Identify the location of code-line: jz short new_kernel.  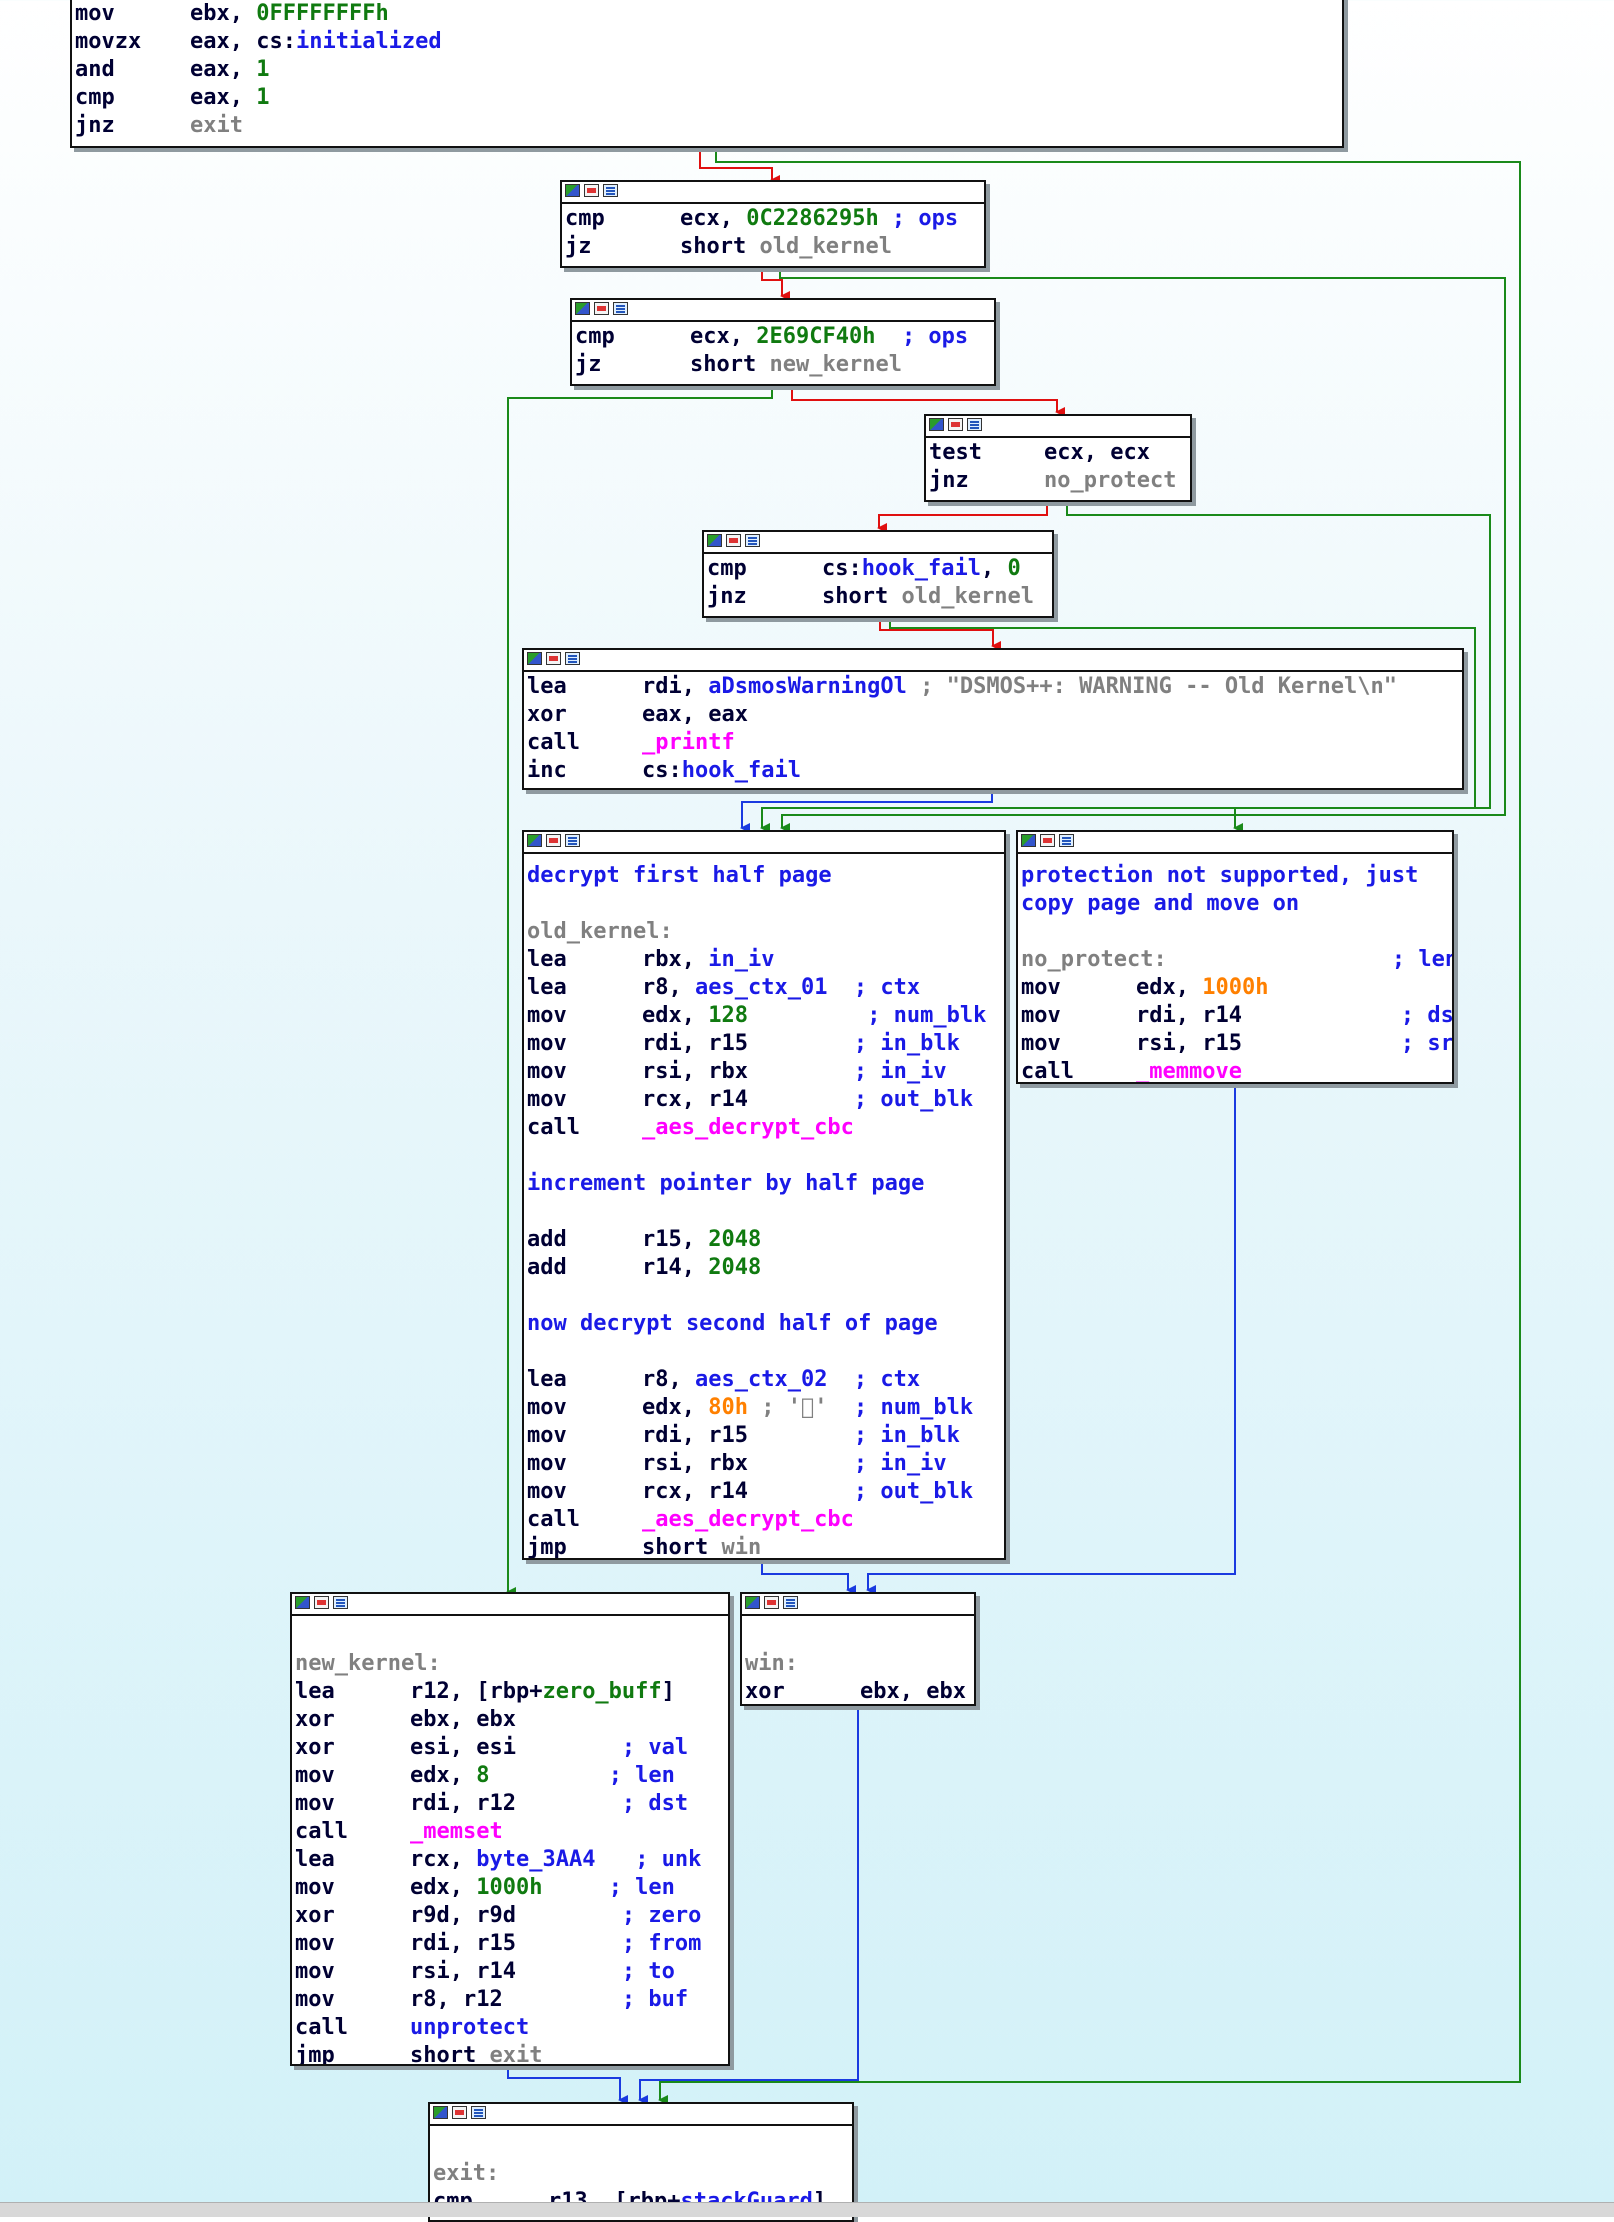
(784, 365).